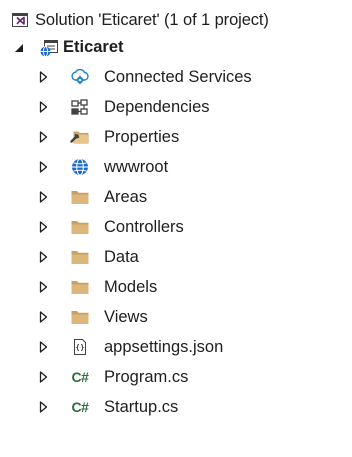 This screenshot has height=457, width=352. What do you see at coordinates (176, 167) in the screenshot?
I see `tree-item-wwwroot: wwwroot` at bounding box center [176, 167].